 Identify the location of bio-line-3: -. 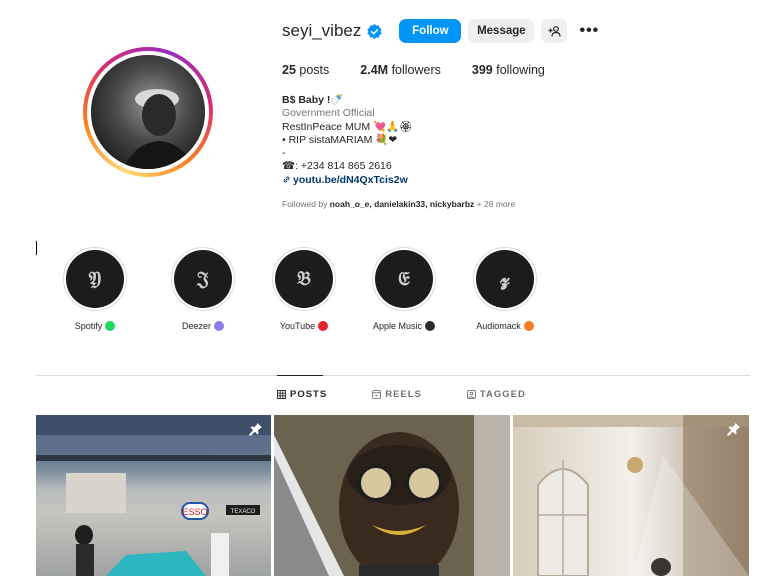
(284, 153).